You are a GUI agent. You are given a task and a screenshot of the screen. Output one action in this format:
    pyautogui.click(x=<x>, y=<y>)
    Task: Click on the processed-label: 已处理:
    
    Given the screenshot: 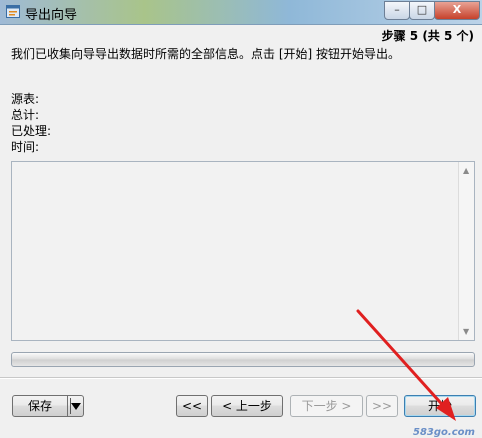 What is the action you would take?
    pyautogui.click(x=31, y=131)
    